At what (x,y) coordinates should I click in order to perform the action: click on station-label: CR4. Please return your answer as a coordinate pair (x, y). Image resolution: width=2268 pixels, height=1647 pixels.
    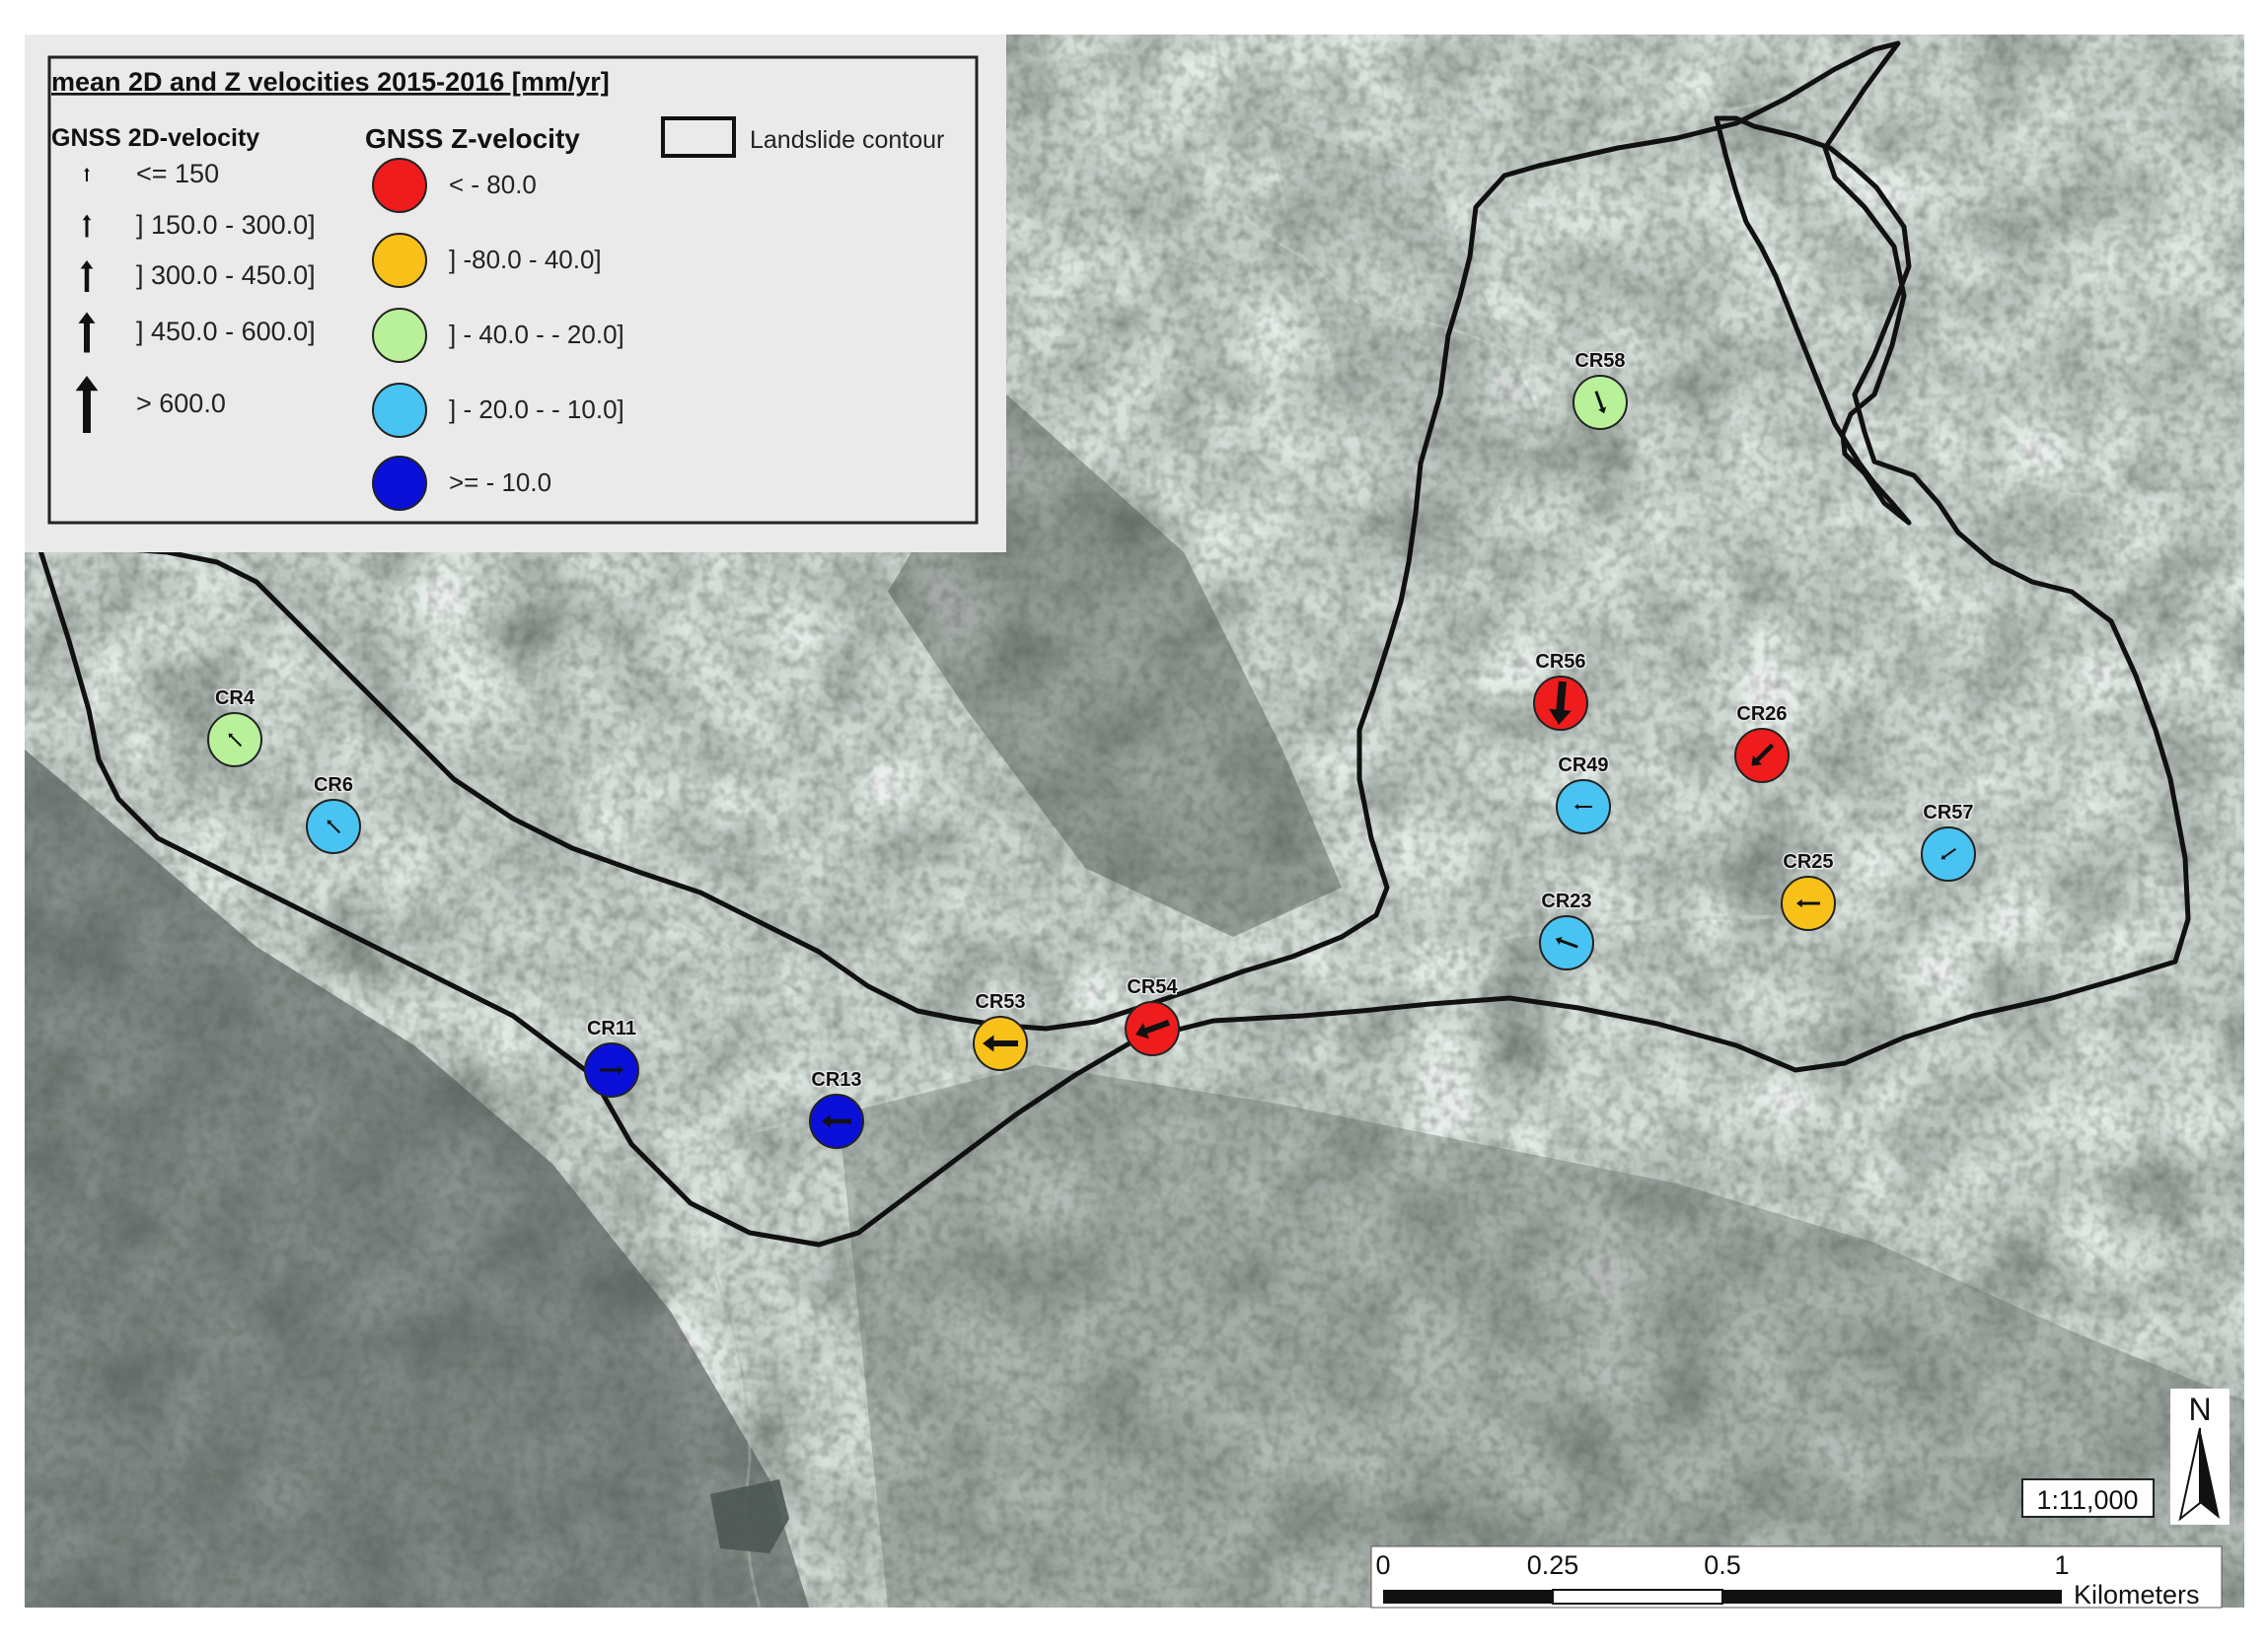
    Looking at the image, I should click on (235, 698).